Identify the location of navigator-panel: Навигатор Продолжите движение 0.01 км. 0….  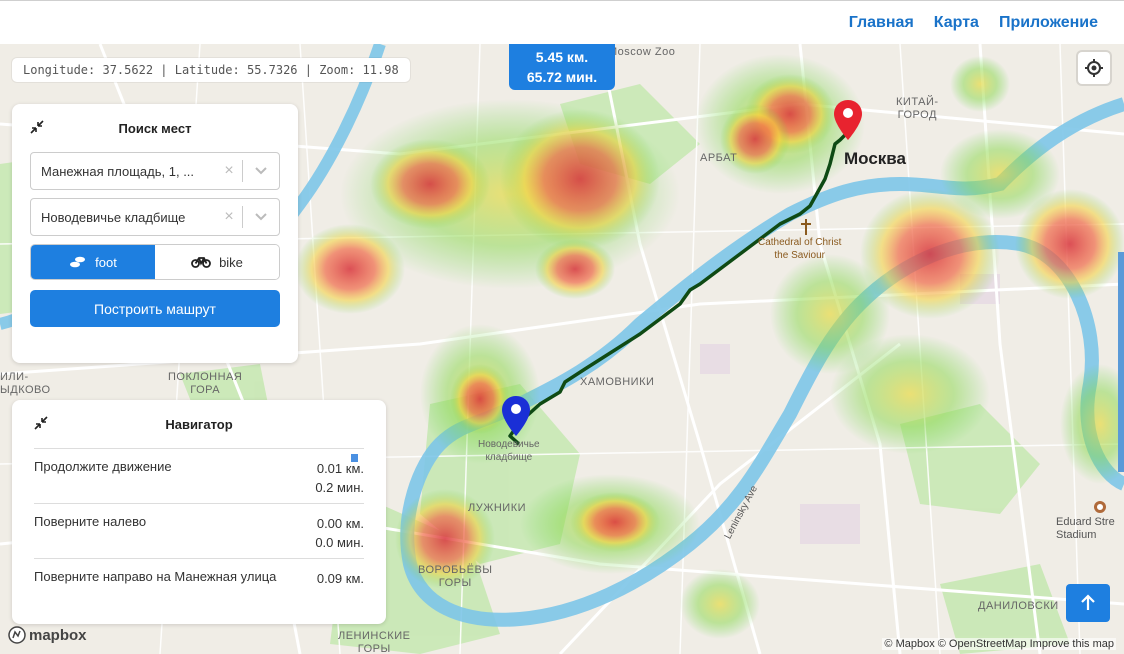
(199, 512).